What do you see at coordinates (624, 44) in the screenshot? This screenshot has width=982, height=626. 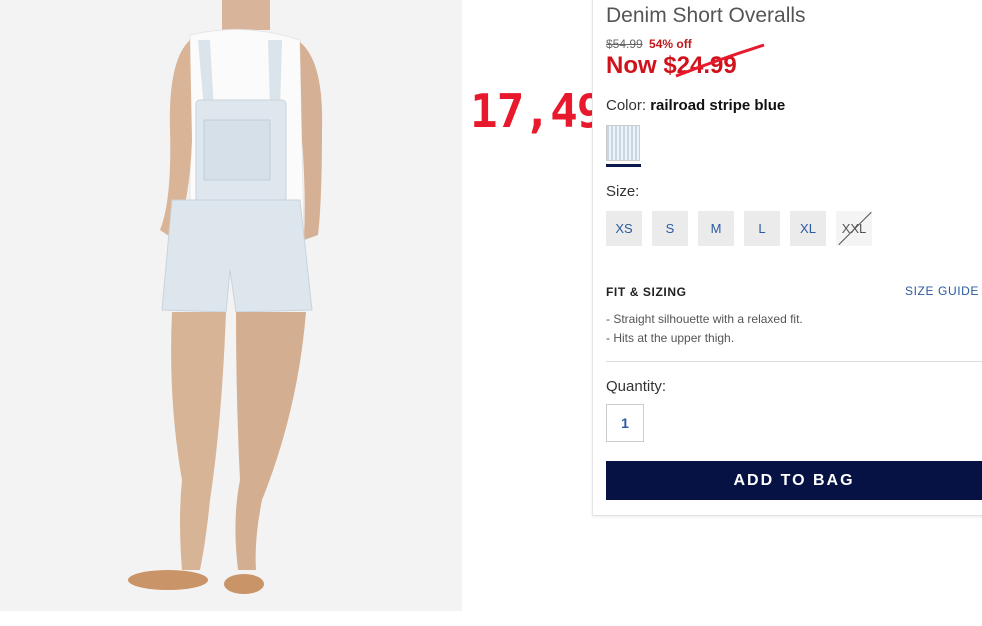 I see `original-price: $54.99` at bounding box center [624, 44].